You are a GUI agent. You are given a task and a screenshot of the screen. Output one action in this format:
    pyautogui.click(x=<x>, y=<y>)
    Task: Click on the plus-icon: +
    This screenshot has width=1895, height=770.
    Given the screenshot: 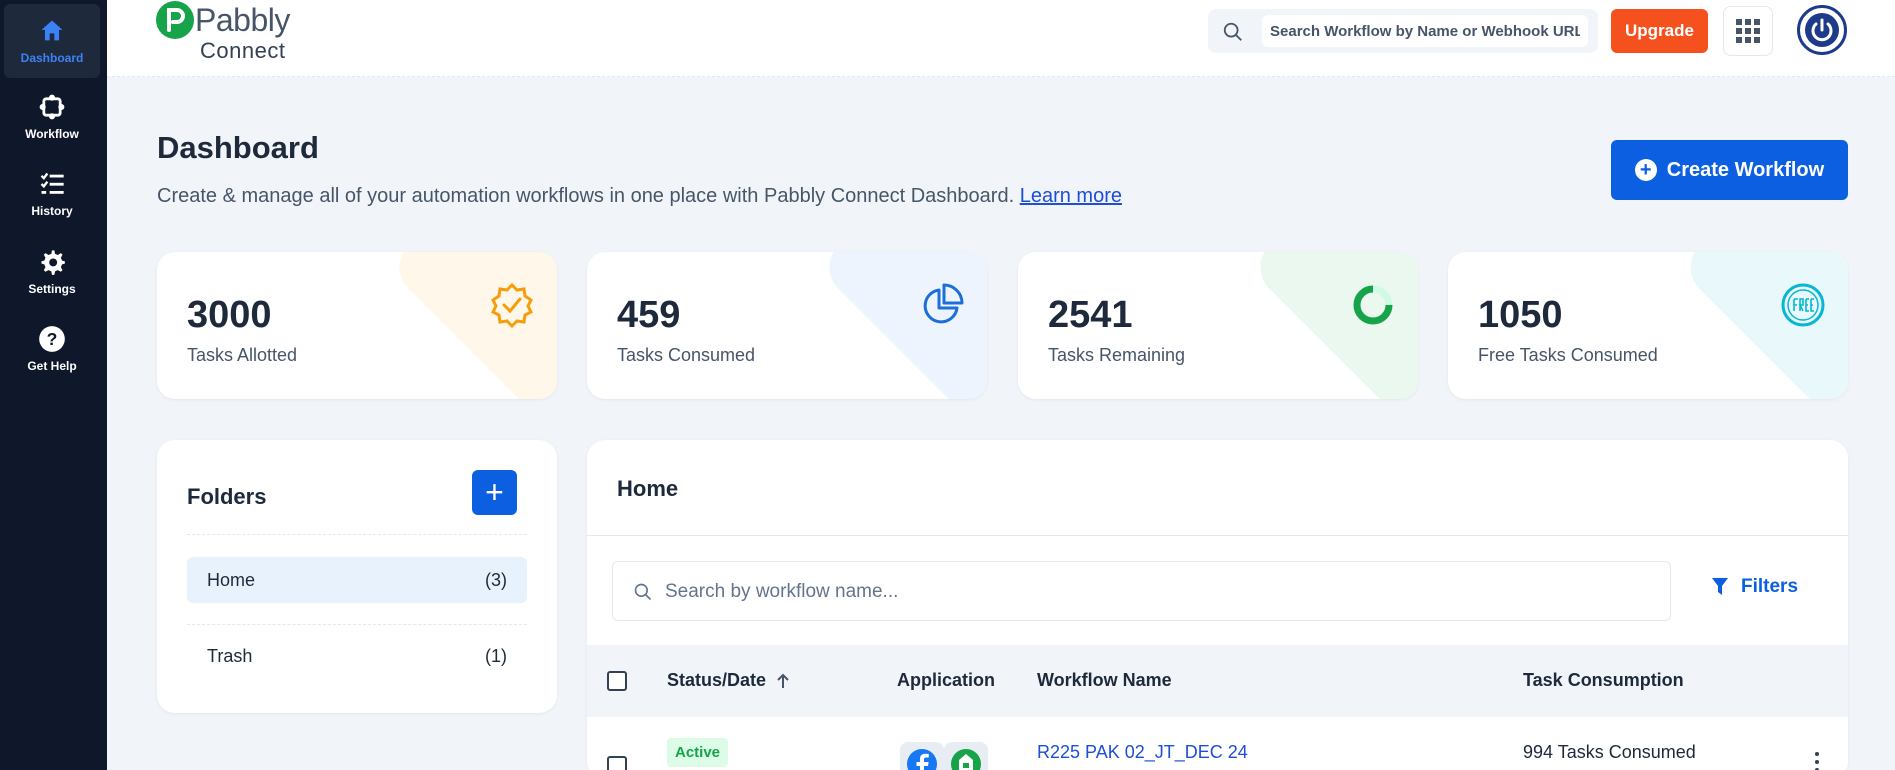 What is the action you would take?
    pyautogui.click(x=494, y=492)
    